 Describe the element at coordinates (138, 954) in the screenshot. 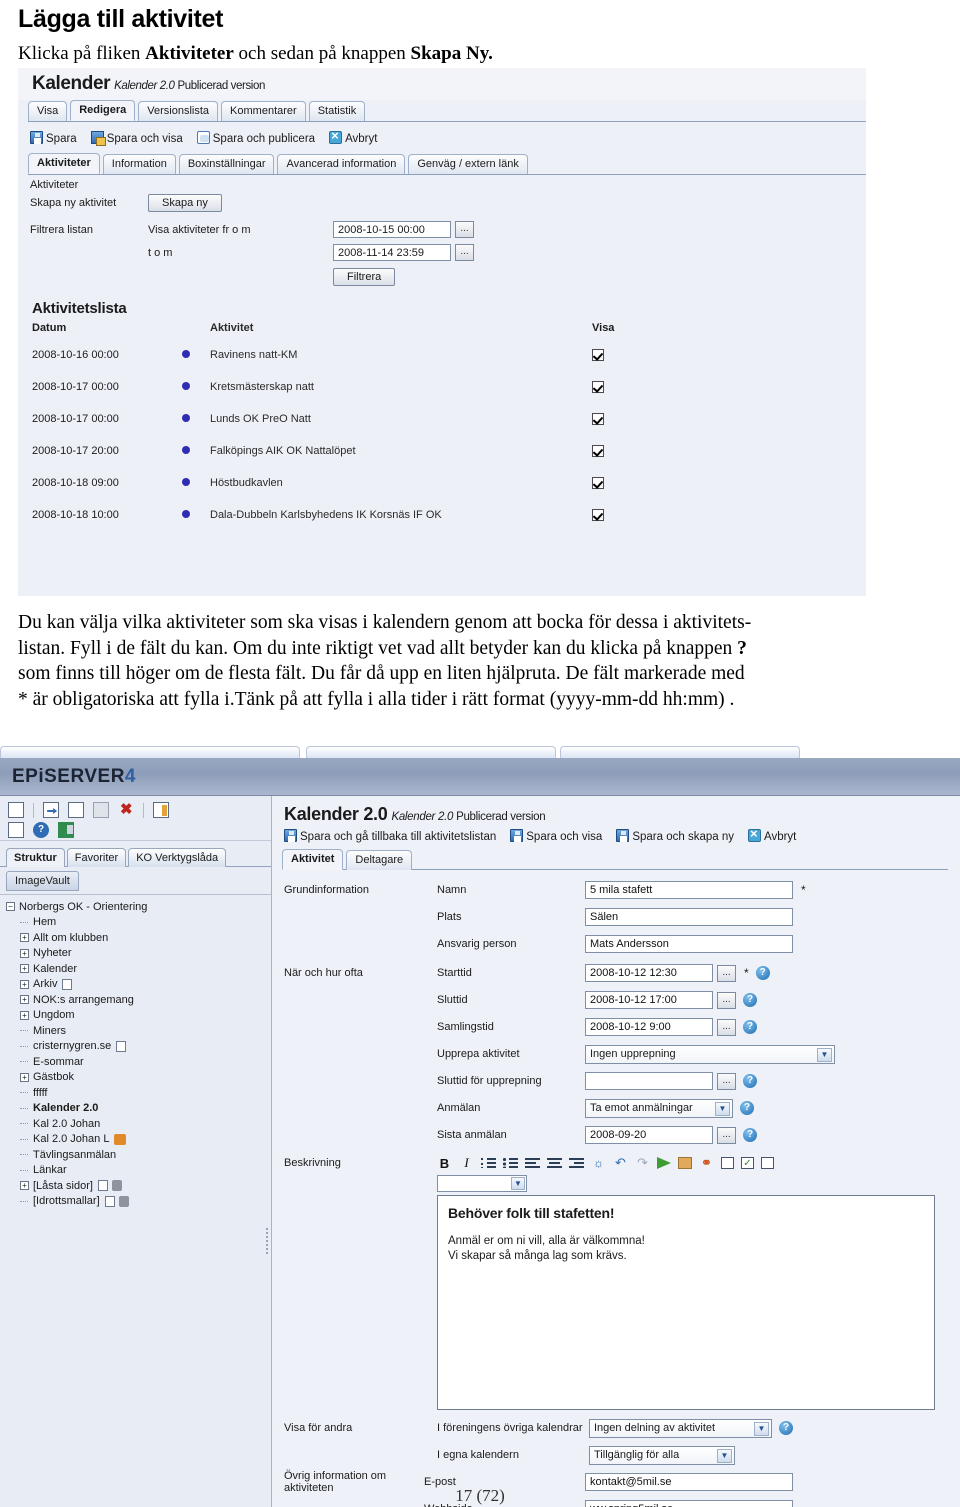

I see `tree-node: + Nyheter` at that location.